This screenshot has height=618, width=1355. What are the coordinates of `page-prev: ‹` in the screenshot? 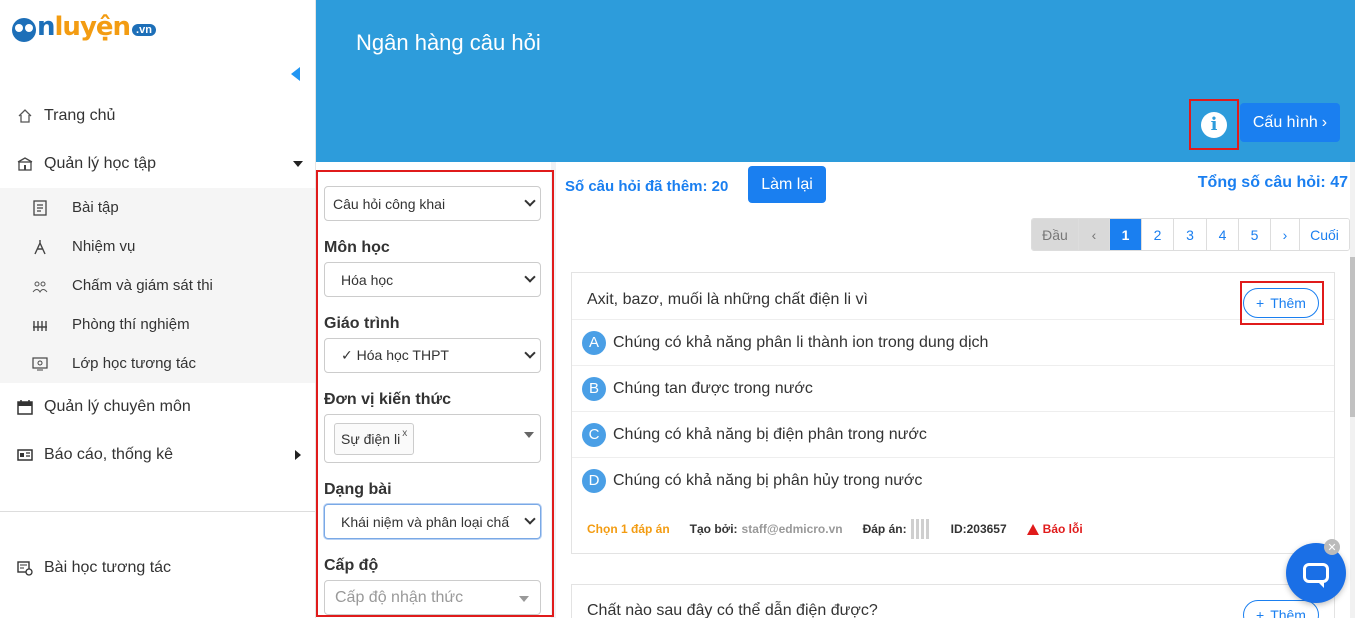 It's located at (1094, 234).